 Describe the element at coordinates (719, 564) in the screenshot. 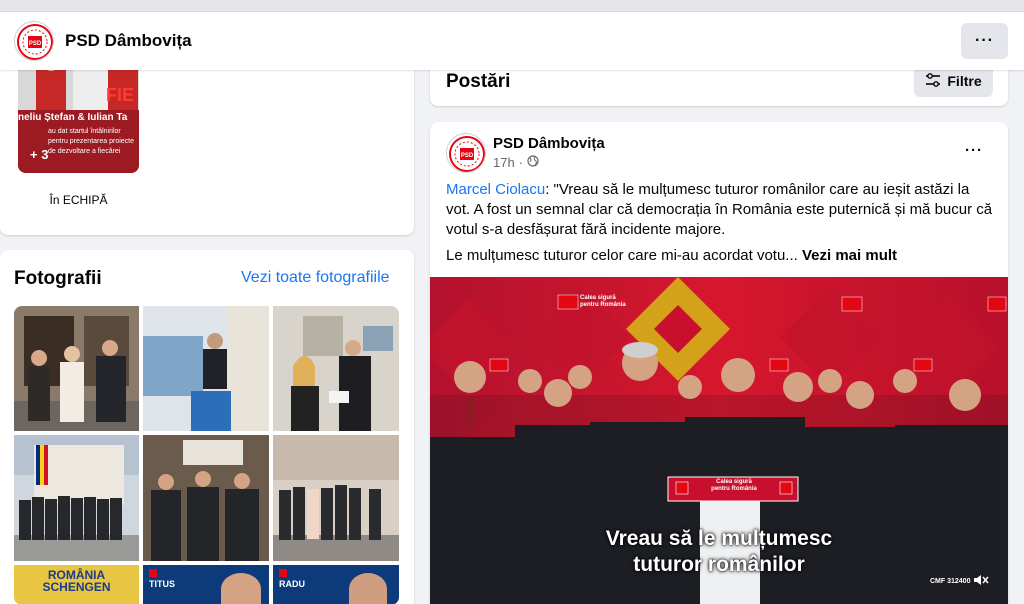

I see `video-caption-line2: tuturor românilor` at that location.